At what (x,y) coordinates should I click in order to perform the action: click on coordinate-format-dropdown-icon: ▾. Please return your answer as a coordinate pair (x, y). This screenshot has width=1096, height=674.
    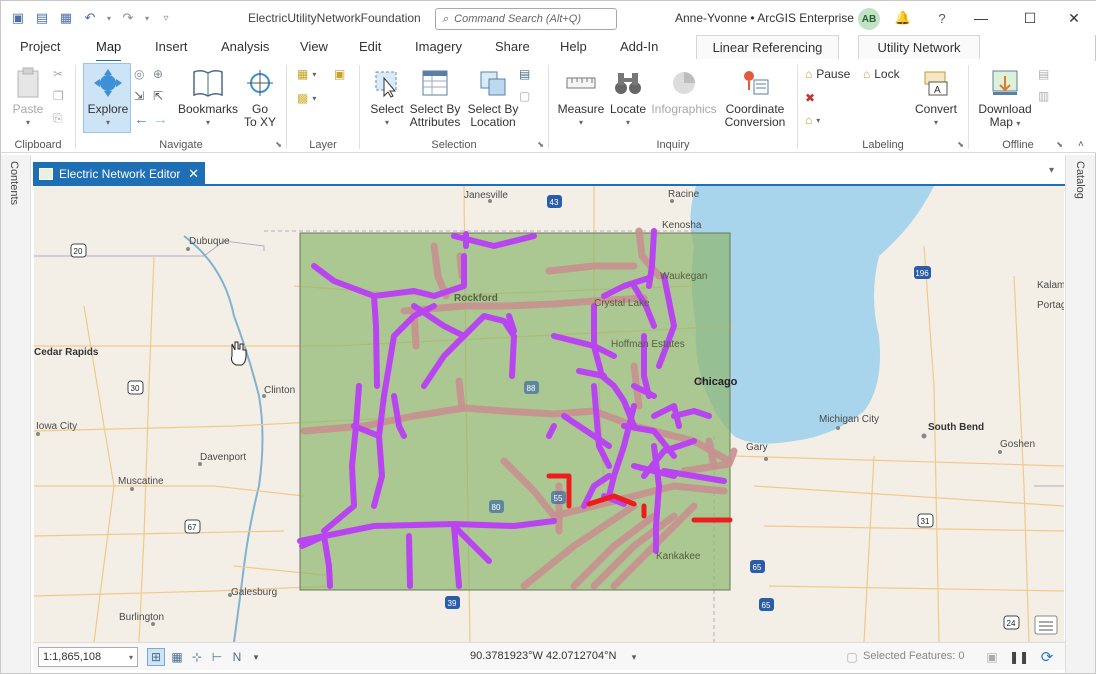
    Looking at the image, I should click on (634, 657).